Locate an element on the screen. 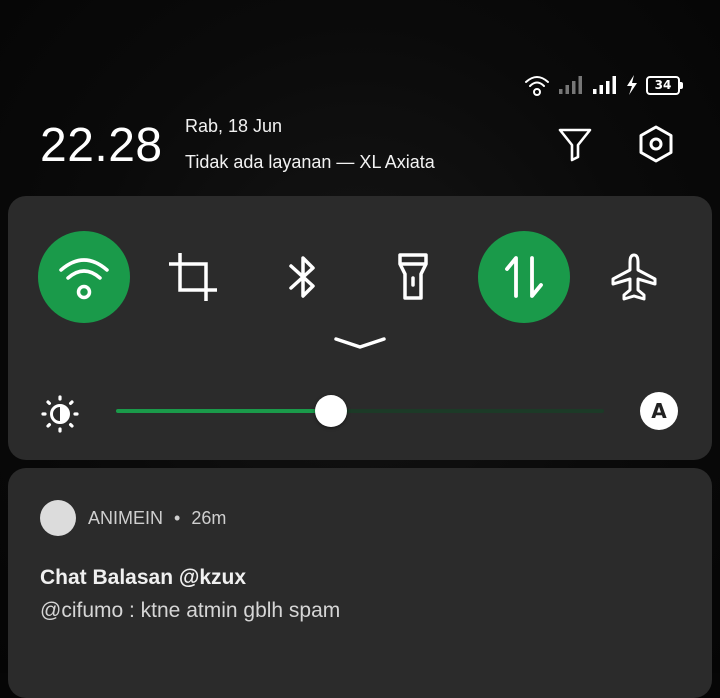  tile-mobile-data is located at coordinates (524, 277).